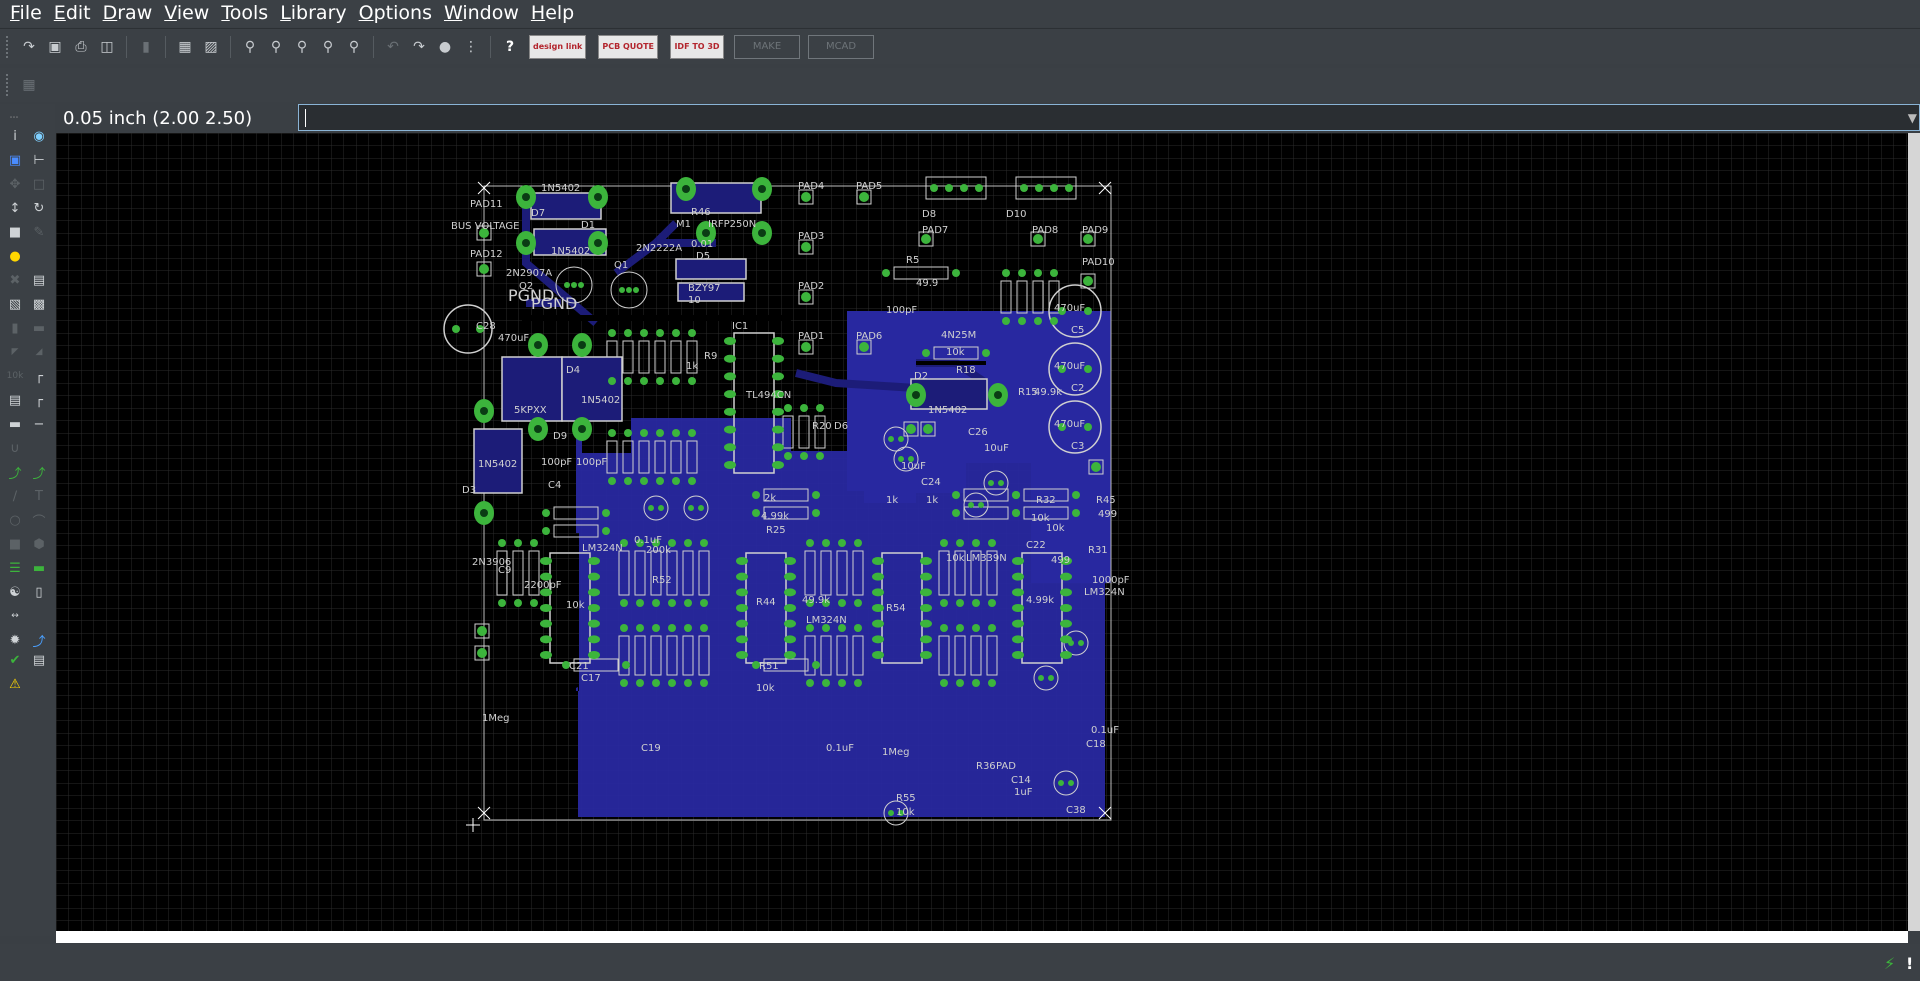 The image size is (1920, 981). Describe the element at coordinates (15, 280) in the screenshot. I see `delete-icon: ✖` at that location.